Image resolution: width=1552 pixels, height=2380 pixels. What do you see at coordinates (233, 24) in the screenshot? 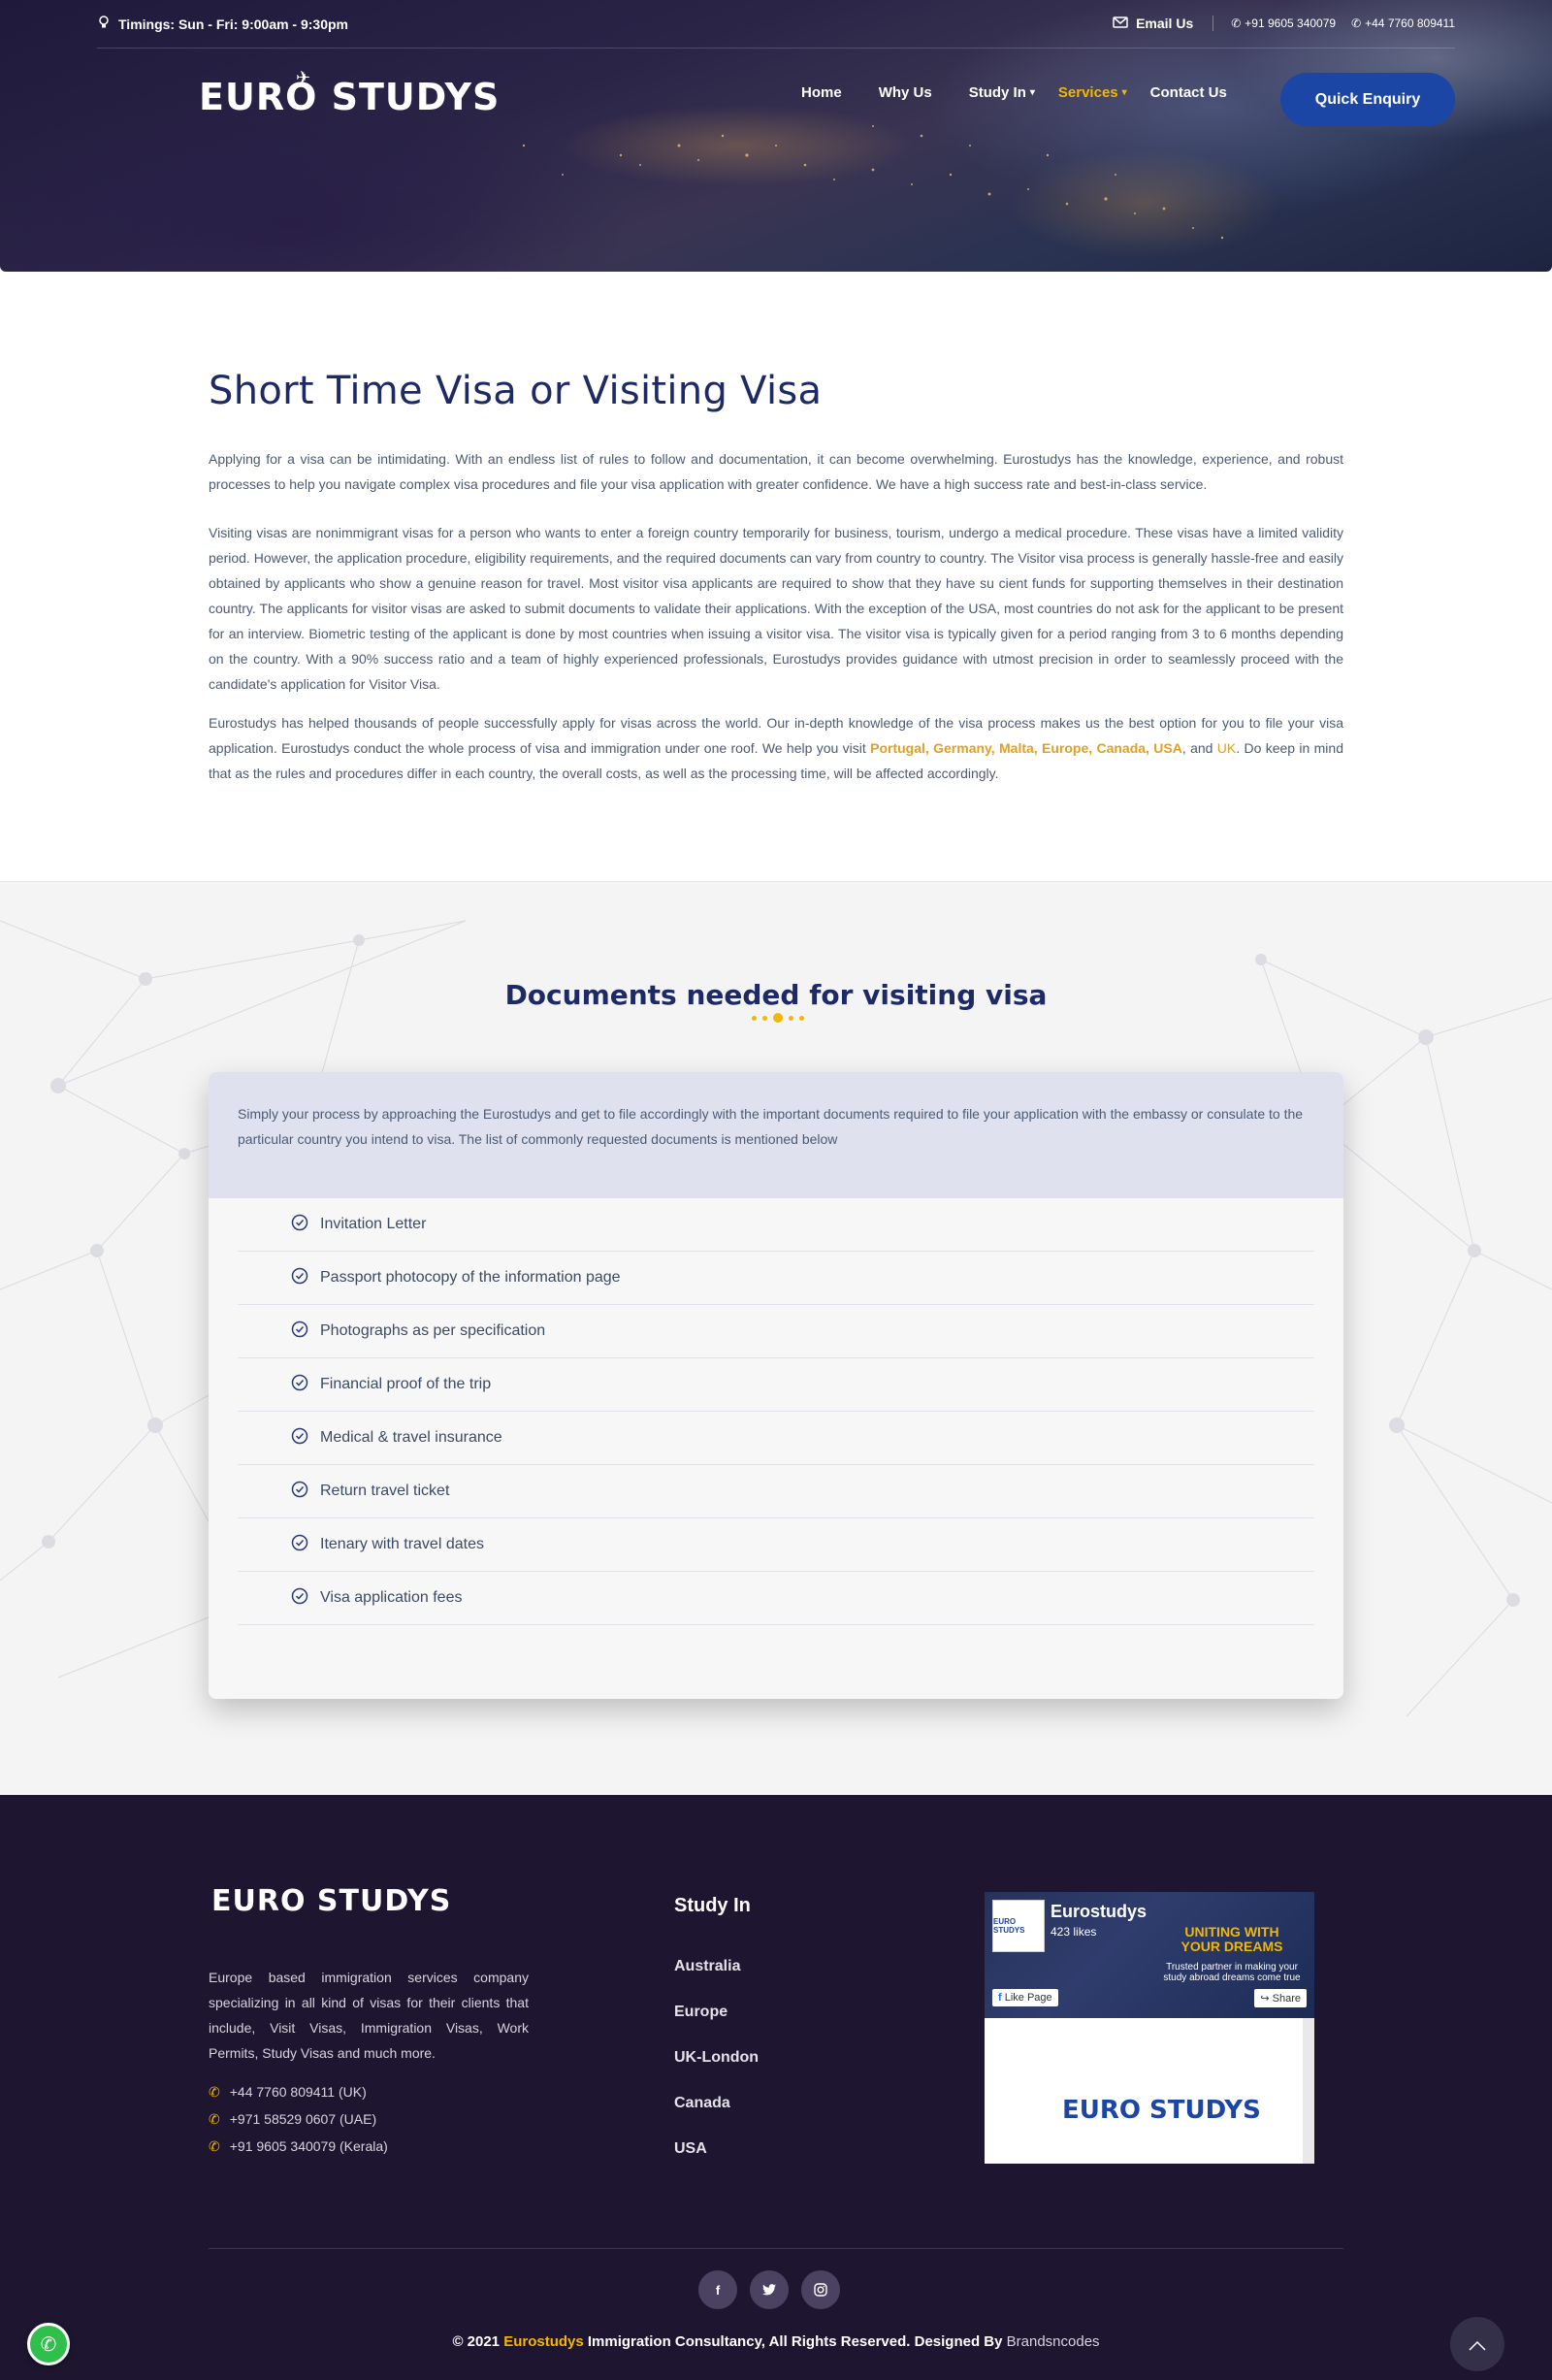
I see `timings-text: Timings: Sun - Fri: 9:00am - 9:30pm` at bounding box center [233, 24].